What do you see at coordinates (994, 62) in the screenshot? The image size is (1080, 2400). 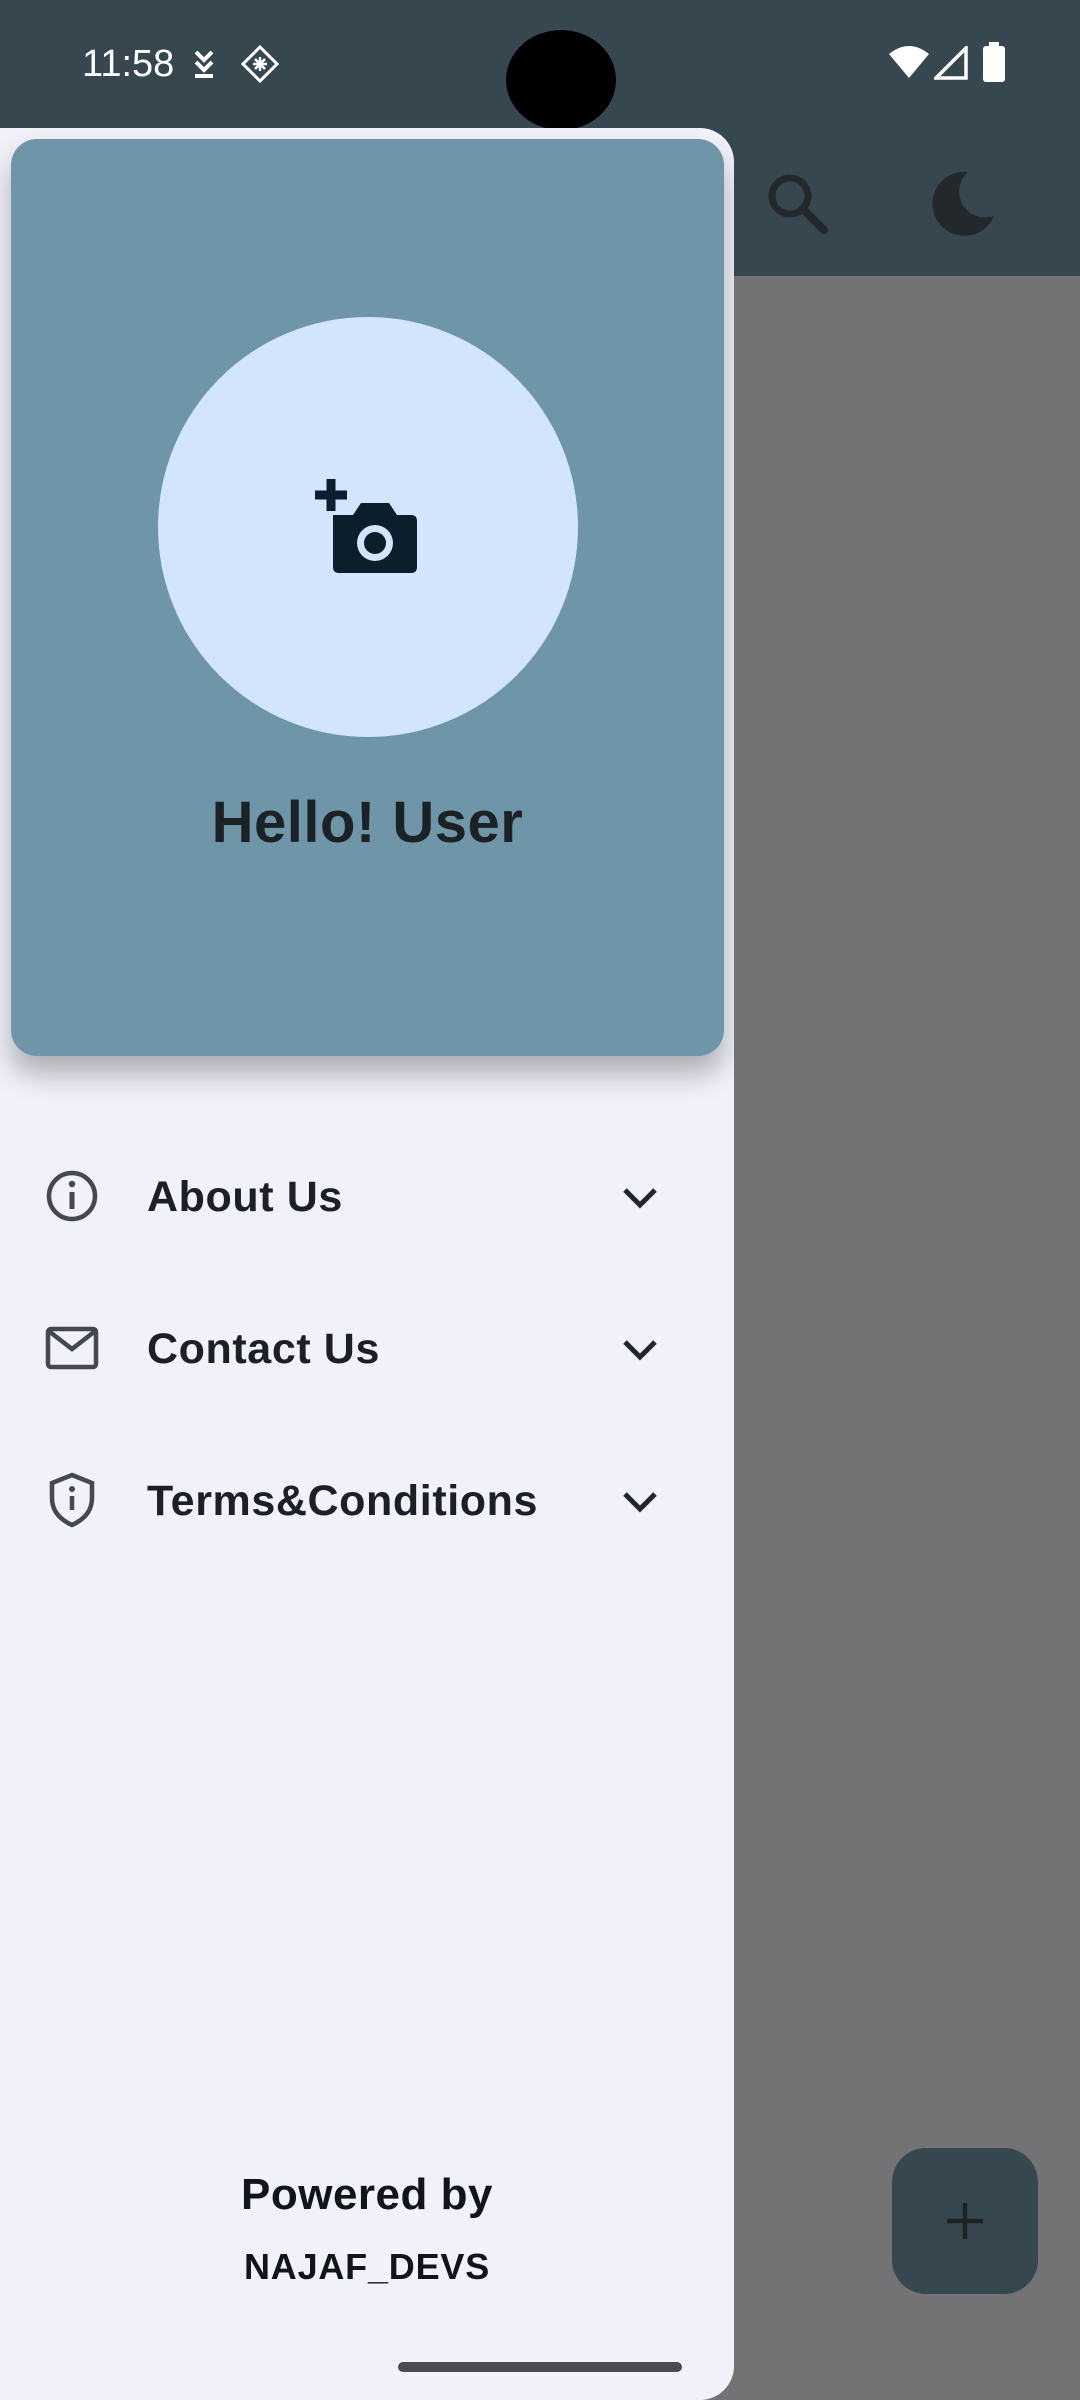 I see `battery-icon` at bounding box center [994, 62].